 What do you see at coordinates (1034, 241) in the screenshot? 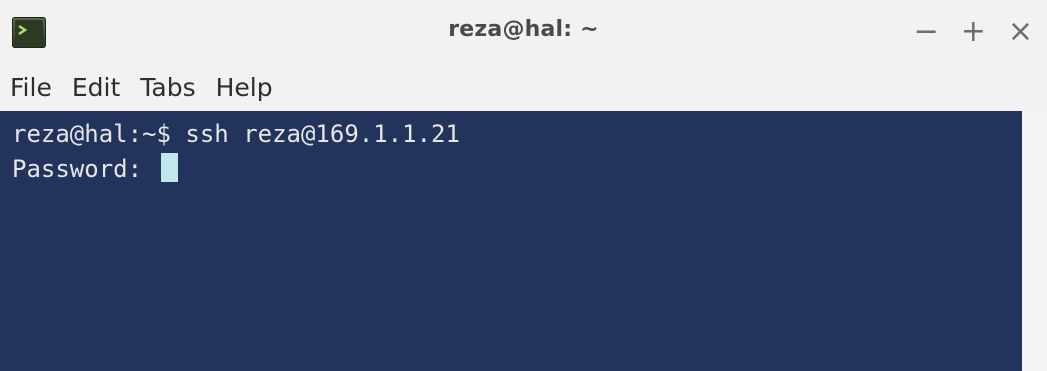
I see `scrollbar` at bounding box center [1034, 241].